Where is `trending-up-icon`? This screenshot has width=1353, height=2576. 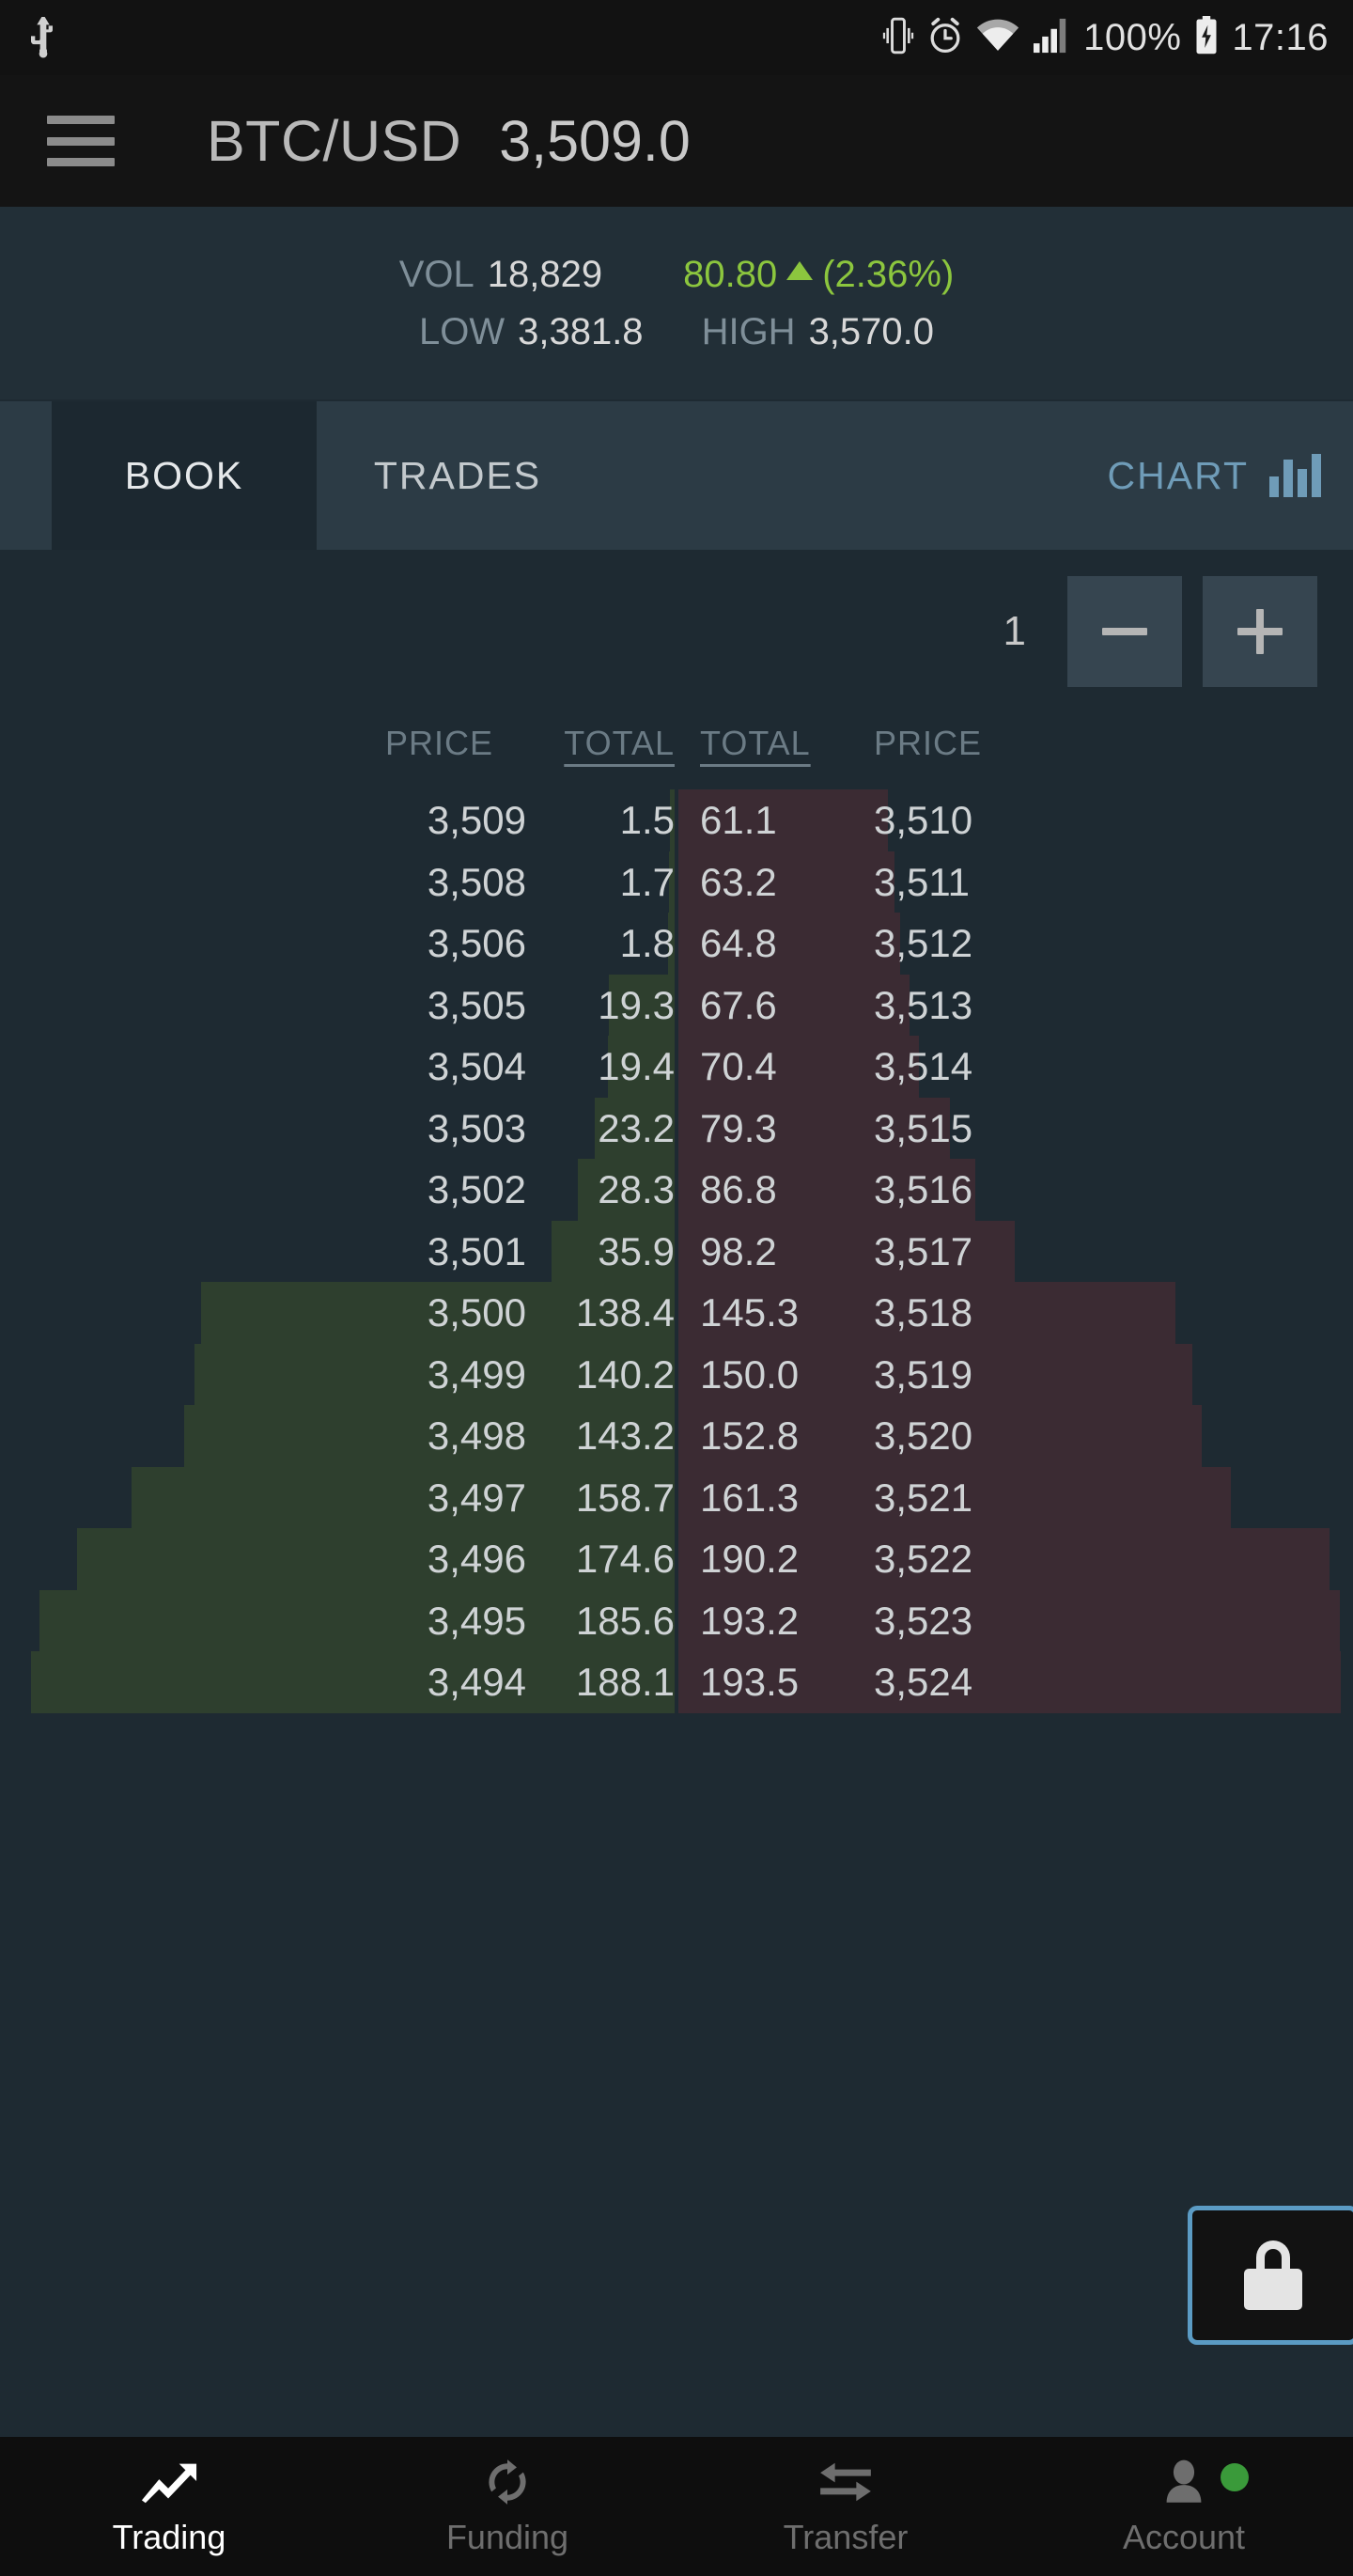
trending-up-icon is located at coordinates (169, 2482).